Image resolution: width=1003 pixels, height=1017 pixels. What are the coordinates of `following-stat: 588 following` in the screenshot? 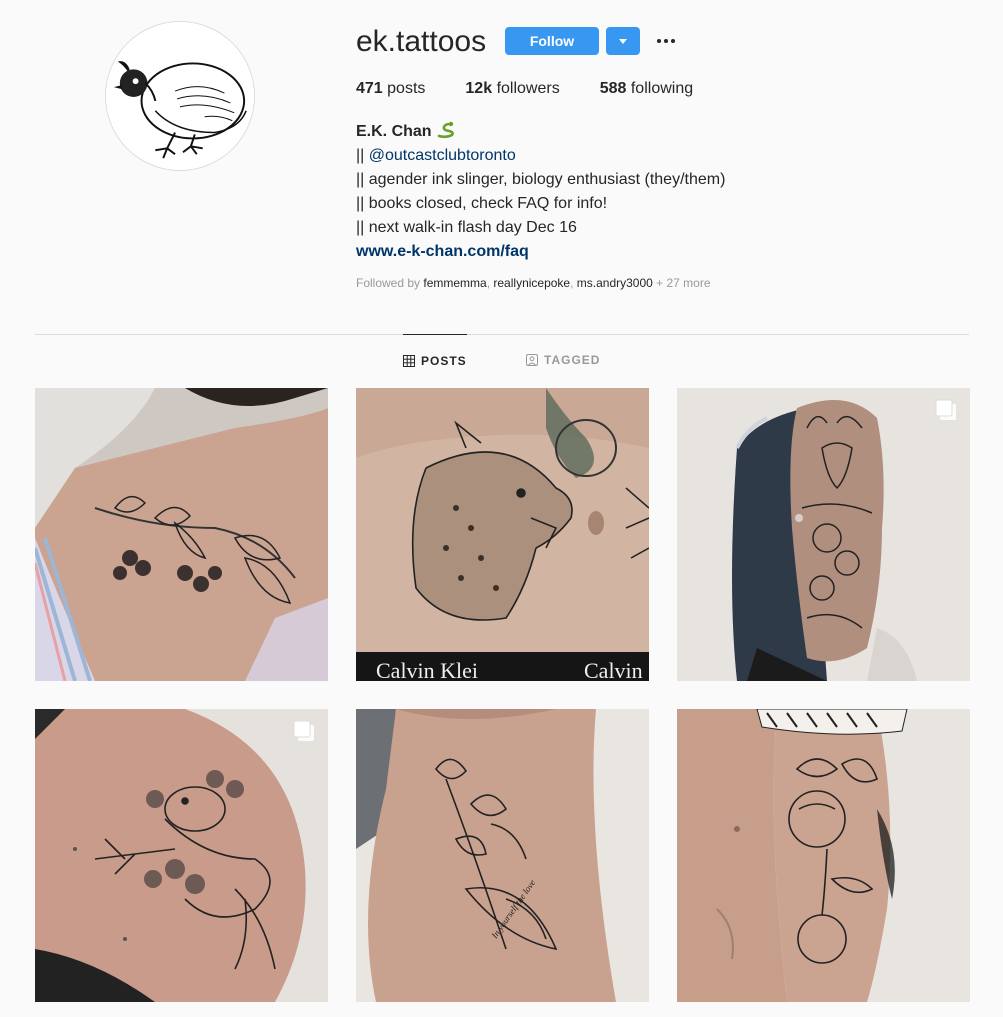 It's located at (646, 91).